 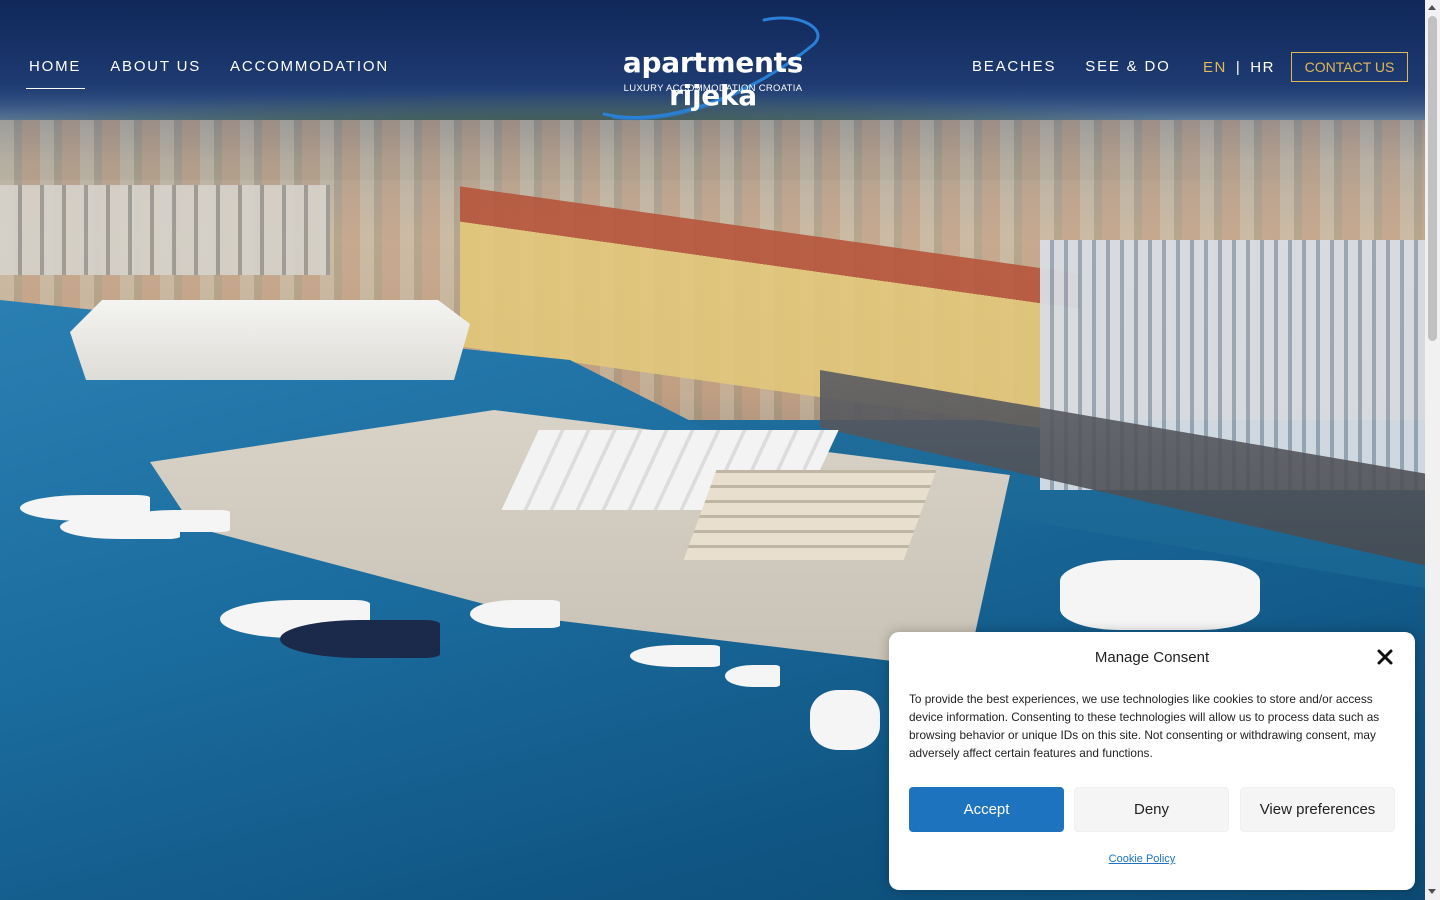 I want to click on nav-home: HOME, so click(x=55, y=73).